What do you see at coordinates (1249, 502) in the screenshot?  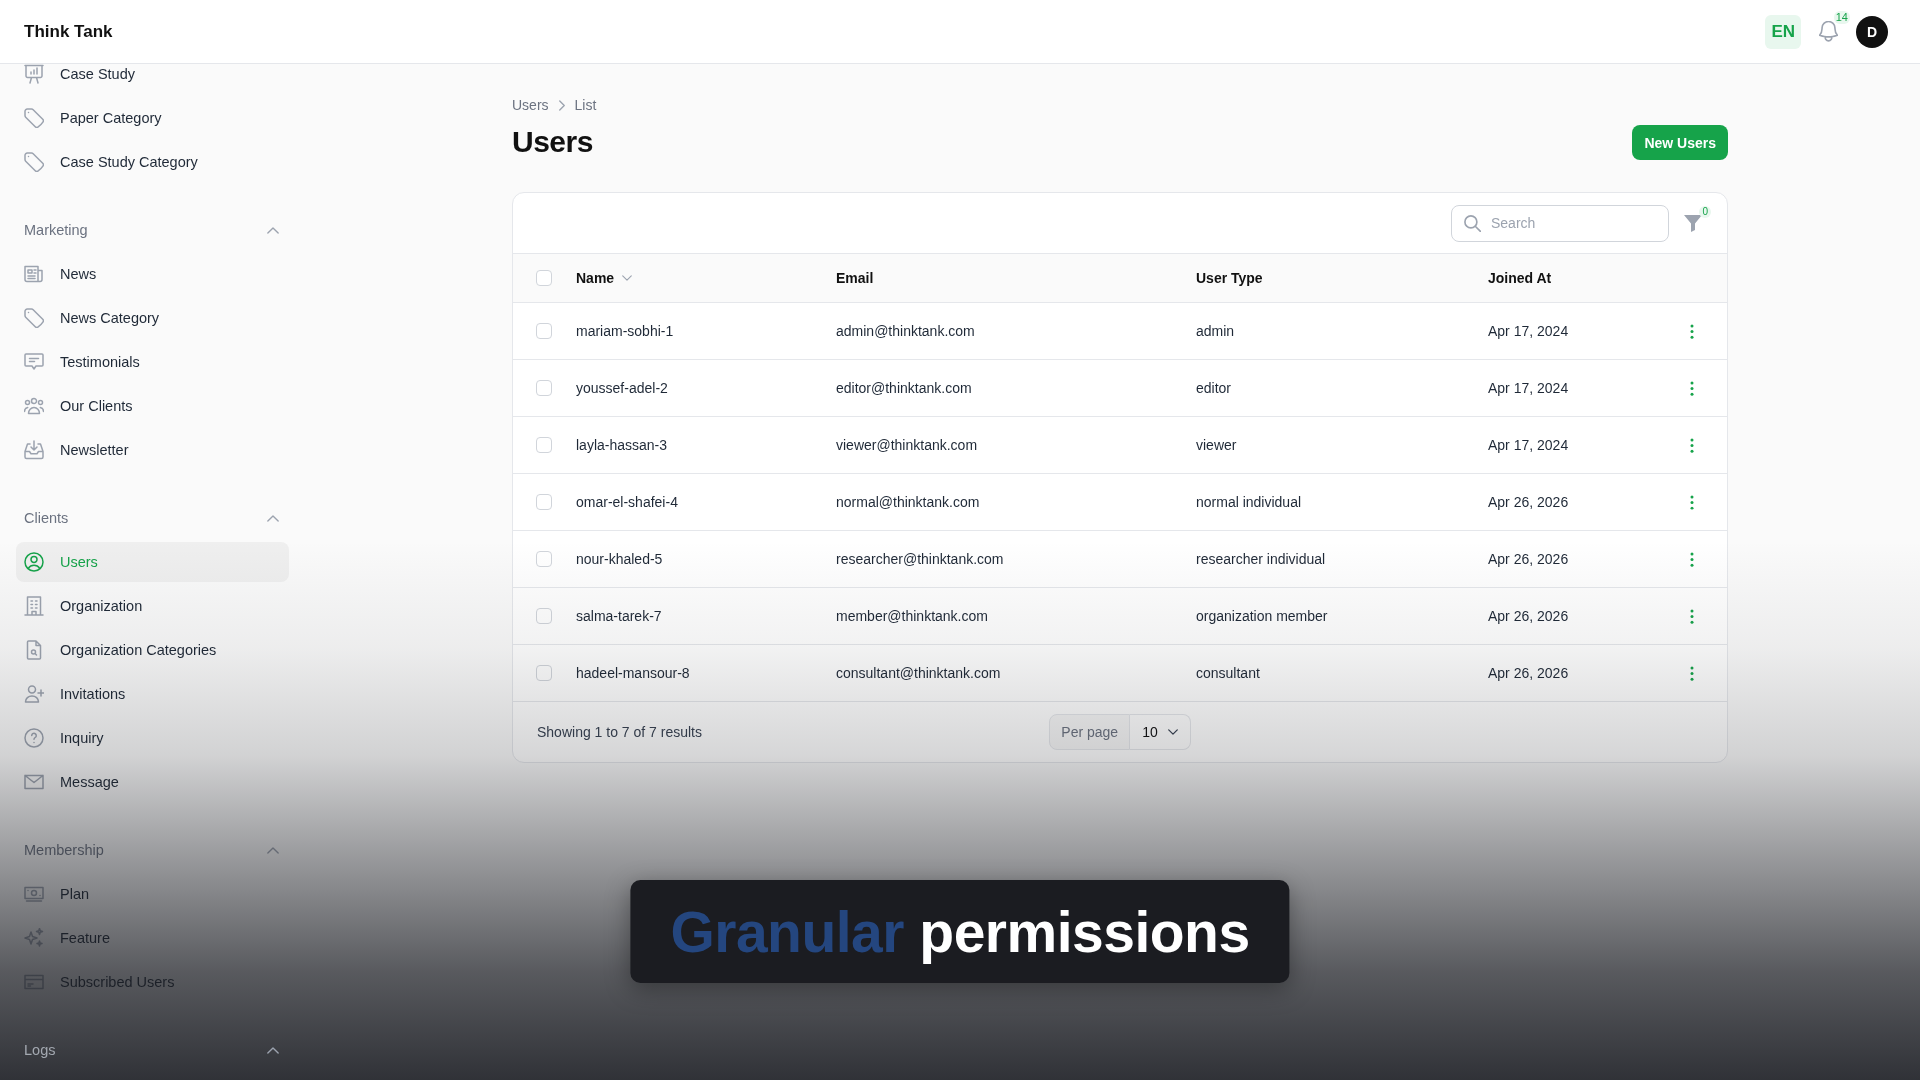 I see `table-cell-text: normal individual` at bounding box center [1249, 502].